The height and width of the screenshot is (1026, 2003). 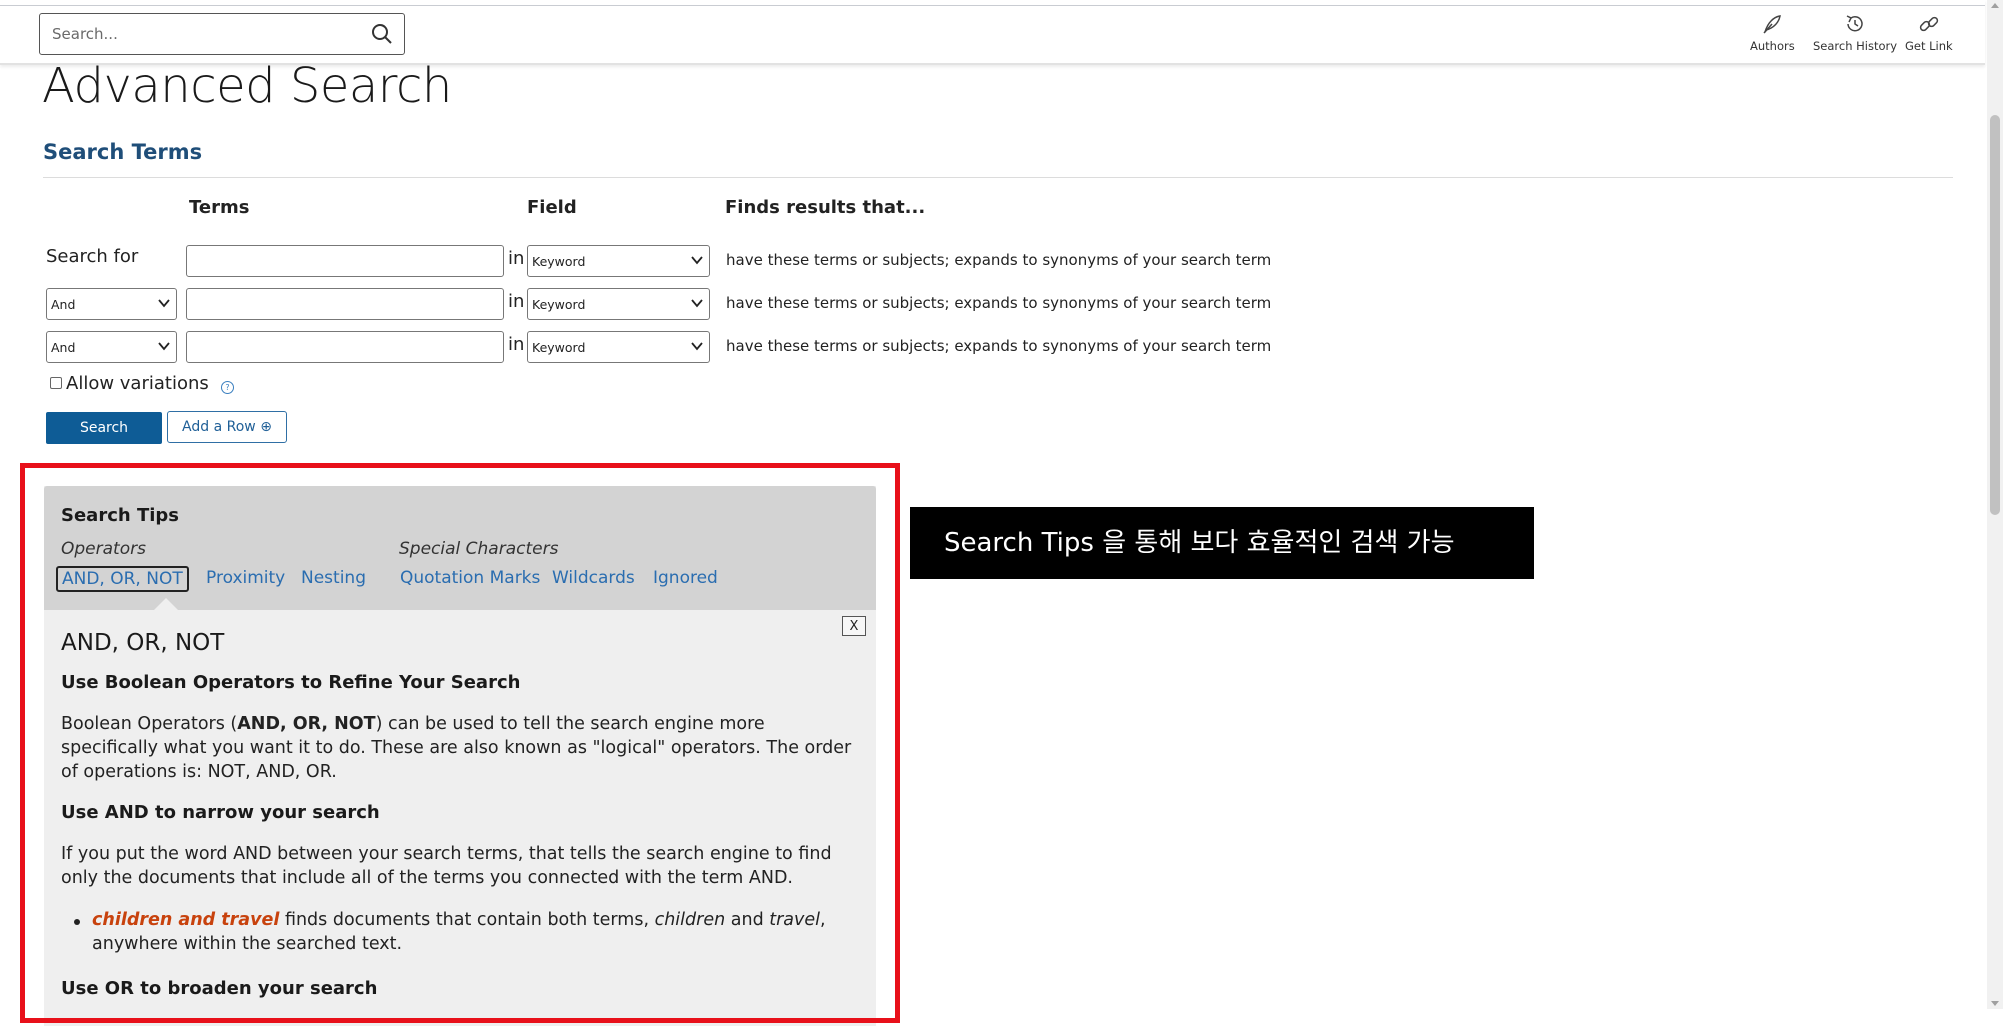 I want to click on search-history-button: Search History, so click(x=1855, y=32).